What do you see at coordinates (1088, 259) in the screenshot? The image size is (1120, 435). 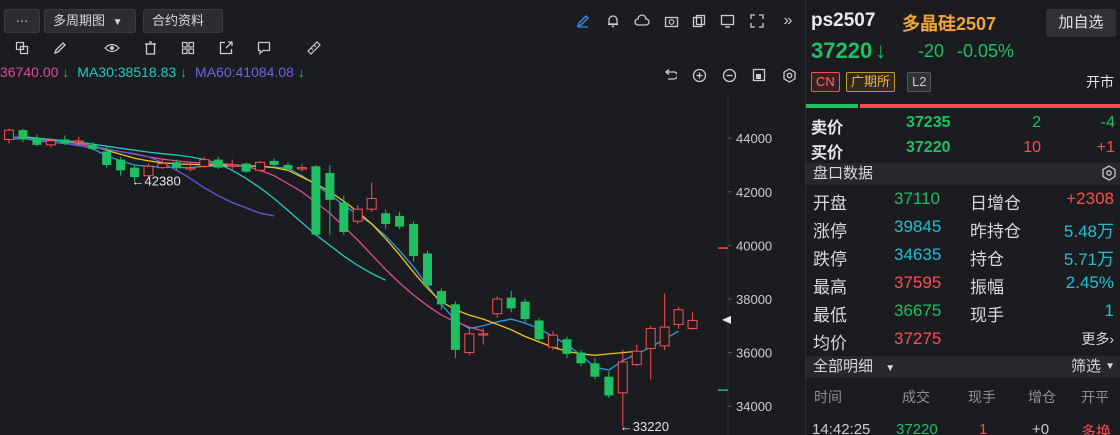 I see `stat-value: 5.71万` at bounding box center [1088, 259].